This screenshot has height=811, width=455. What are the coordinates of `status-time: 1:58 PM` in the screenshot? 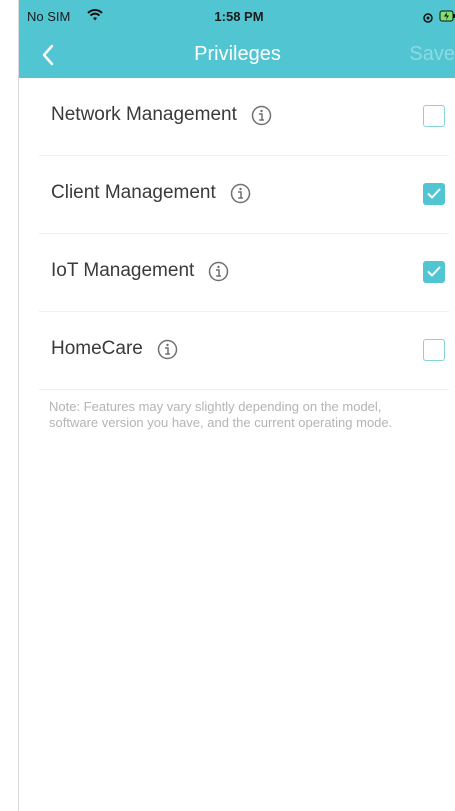 It's located at (239, 16).